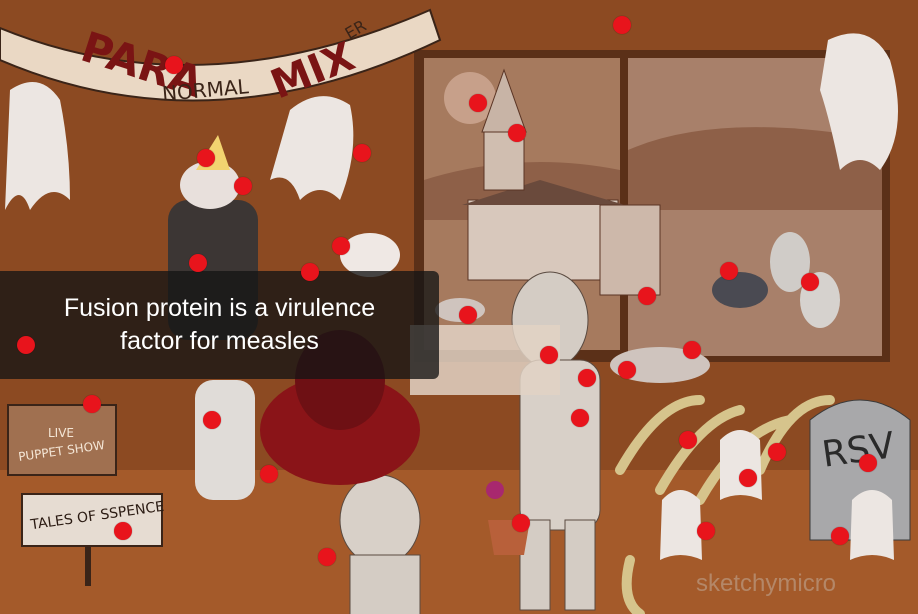  Describe the element at coordinates (219, 308) in the screenshot. I see `caption-line-1: Fusion protein is a virulence` at that location.